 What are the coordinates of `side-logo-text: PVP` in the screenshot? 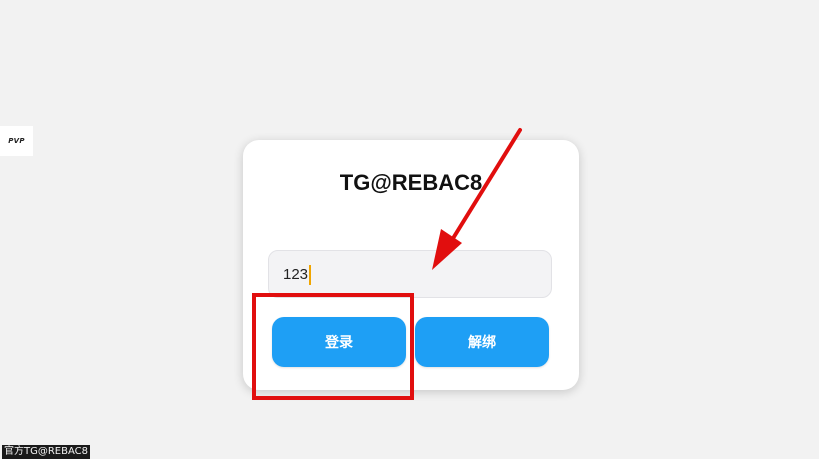 It's located at (16, 141).